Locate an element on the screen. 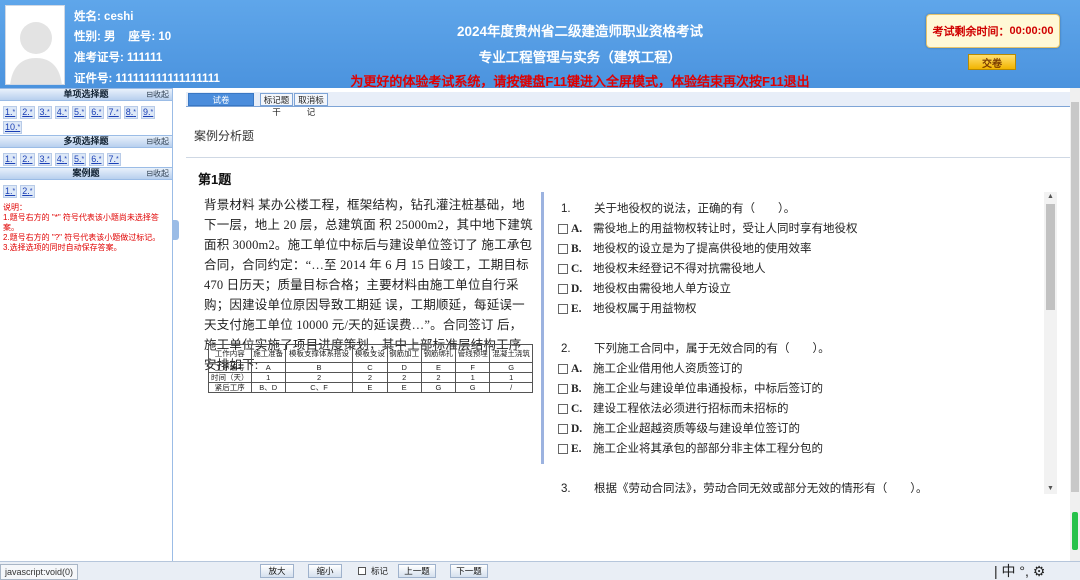 The image size is (1080, 580). scroll-up-icon: ▲ is located at coordinates (1050, 197).